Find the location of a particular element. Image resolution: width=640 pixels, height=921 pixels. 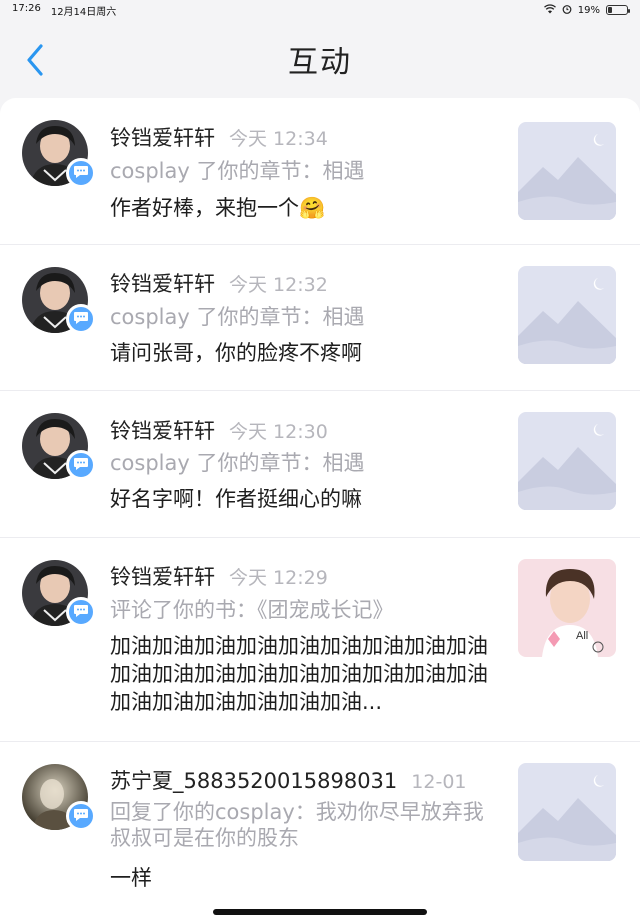

wifi-icon is located at coordinates (549, 10).